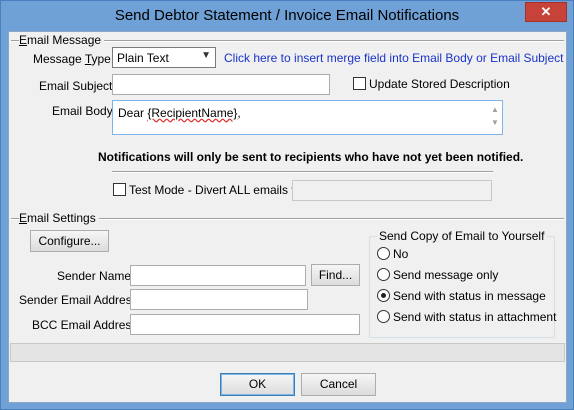 The width and height of the screenshot is (574, 410). I want to click on scroll-up-icon: ▲, so click(495, 109).